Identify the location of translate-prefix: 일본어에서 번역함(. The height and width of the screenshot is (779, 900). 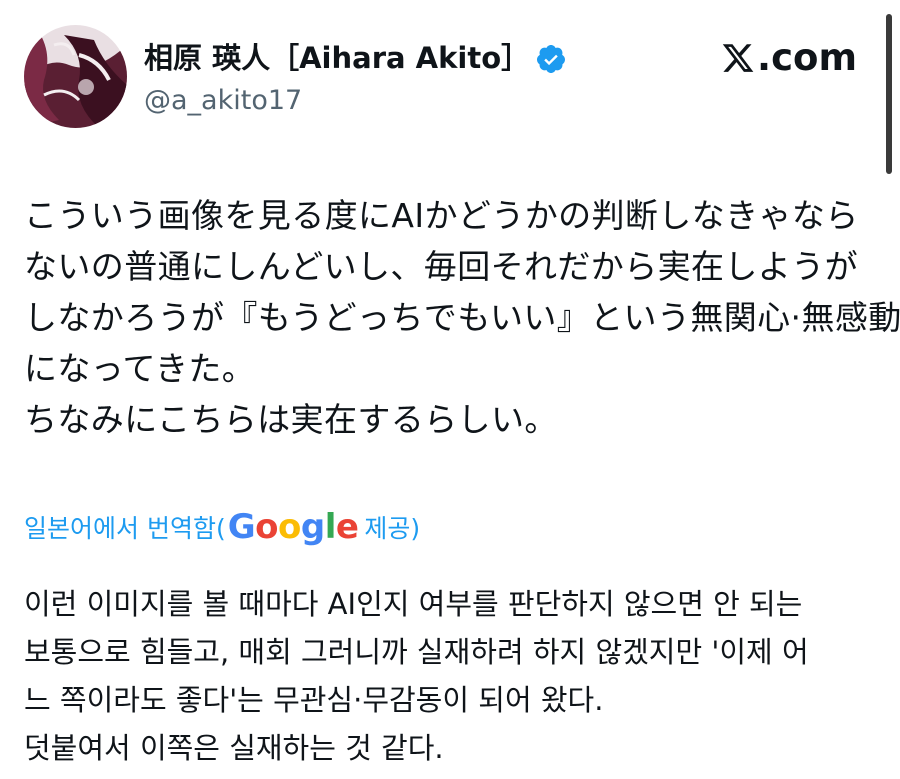
(125, 528).